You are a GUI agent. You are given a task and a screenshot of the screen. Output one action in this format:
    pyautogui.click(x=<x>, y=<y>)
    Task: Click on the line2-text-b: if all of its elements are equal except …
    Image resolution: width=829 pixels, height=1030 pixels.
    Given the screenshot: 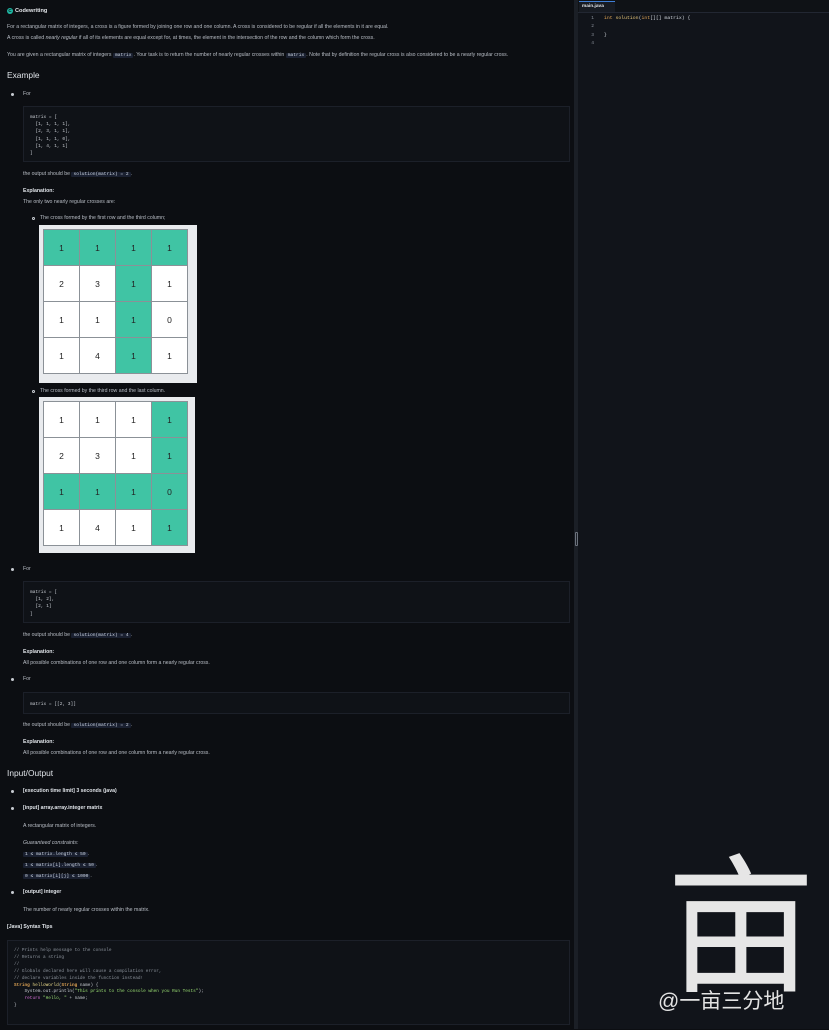 What is the action you would take?
    pyautogui.click(x=226, y=38)
    